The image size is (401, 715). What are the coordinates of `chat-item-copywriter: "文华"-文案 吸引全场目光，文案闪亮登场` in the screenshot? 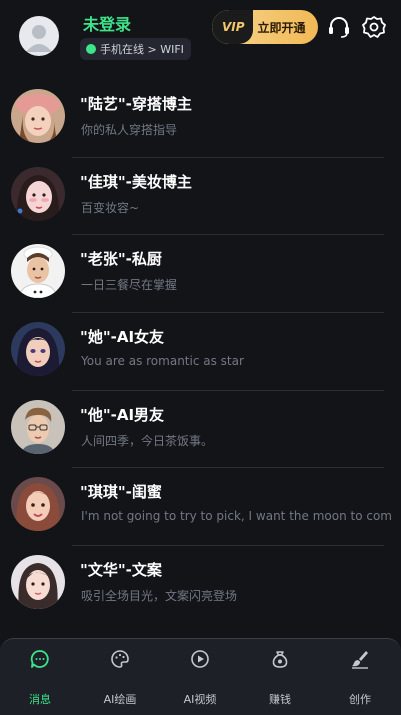 It's located at (200, 585).